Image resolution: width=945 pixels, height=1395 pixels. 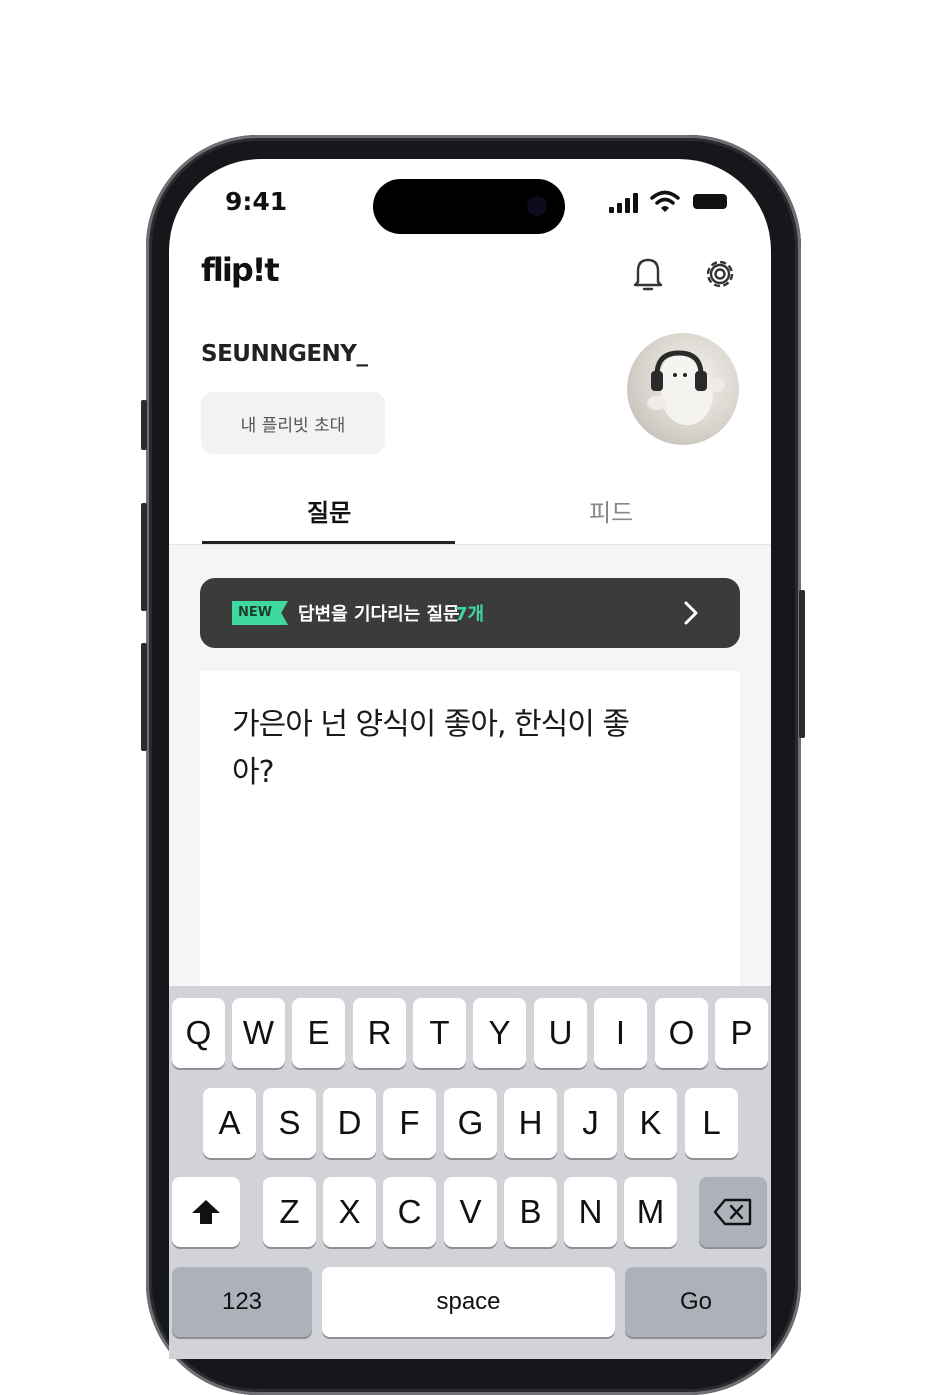 I want to click on username: SEUNNGENY_, so click(x=284, y=354).